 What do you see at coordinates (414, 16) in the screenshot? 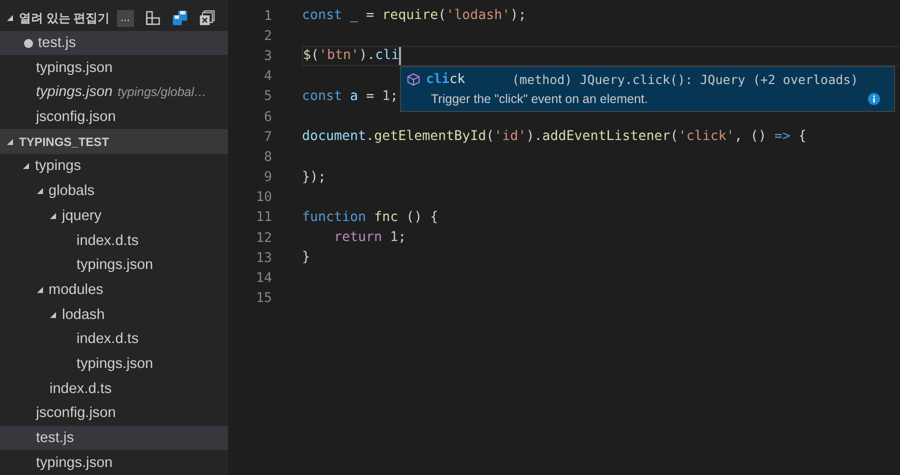
I see `code-line: const _ = require('lodash');` at bounding box center [414, 16].